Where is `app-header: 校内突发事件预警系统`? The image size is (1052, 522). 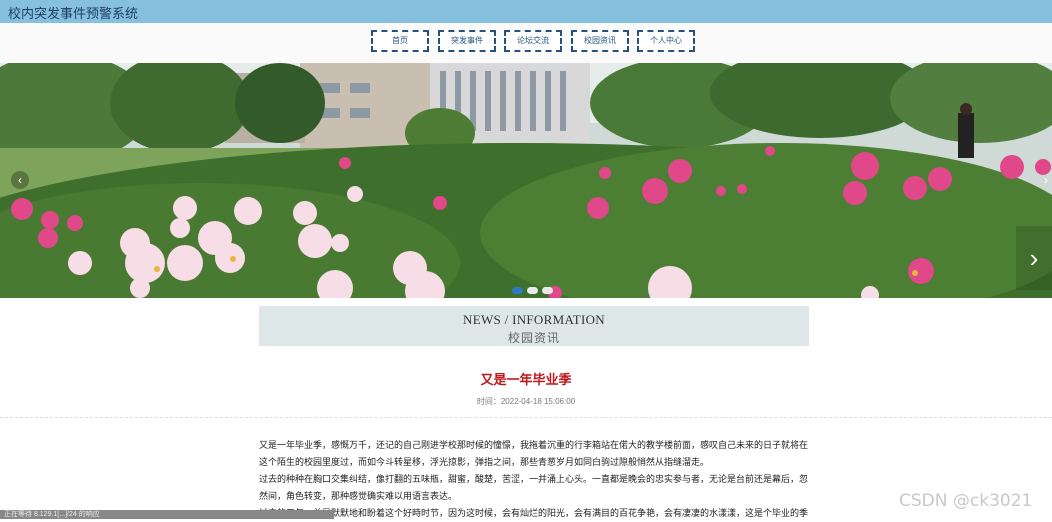 app-header: 校内突发事件预警系统 is located at coordinates (526, 12).